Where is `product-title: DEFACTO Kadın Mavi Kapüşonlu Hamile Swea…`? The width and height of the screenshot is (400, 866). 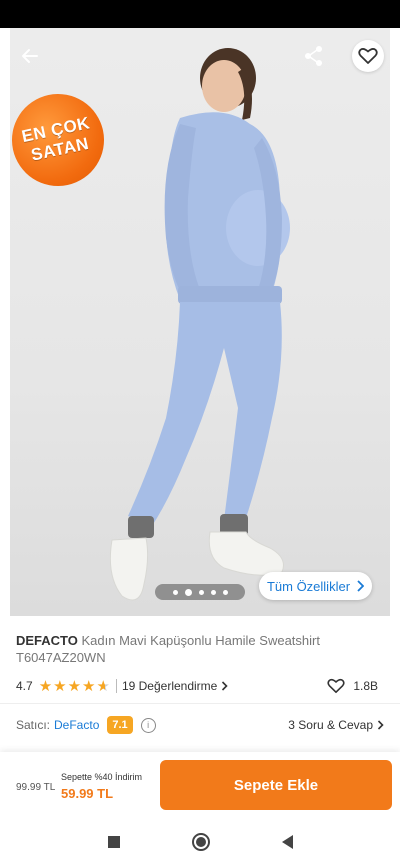 product-title: DEFACTO Kadın Mavi Kapüşonlu Hamile Swea… is located at coordinates (201, 649).